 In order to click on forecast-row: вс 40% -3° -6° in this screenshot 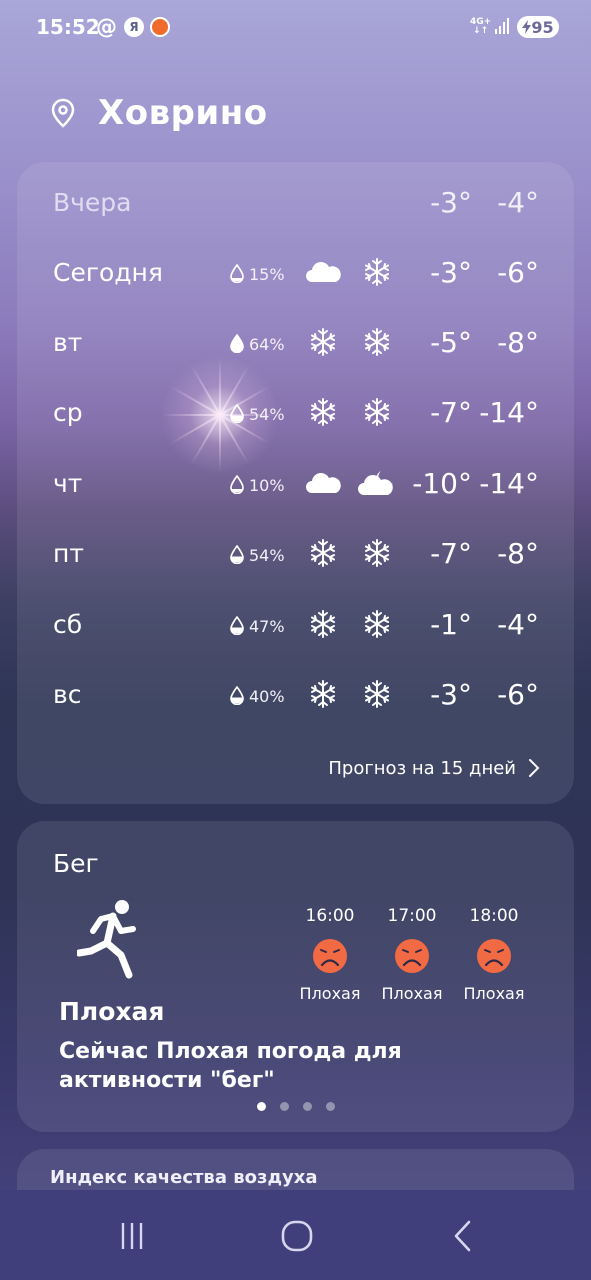, I will do `click(295, 695)`.